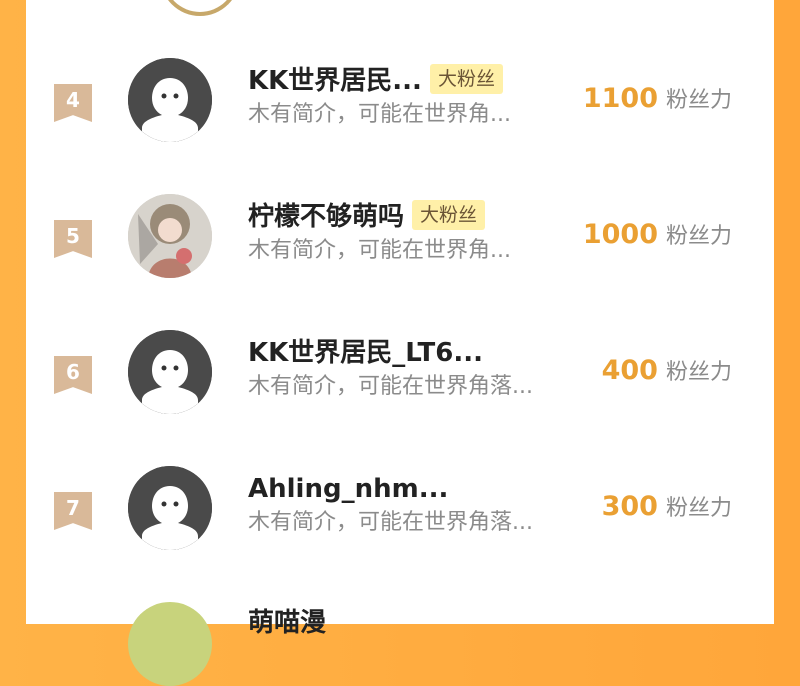  I want to click on fan-power: 1000 粉丝力, so click(657, 236).